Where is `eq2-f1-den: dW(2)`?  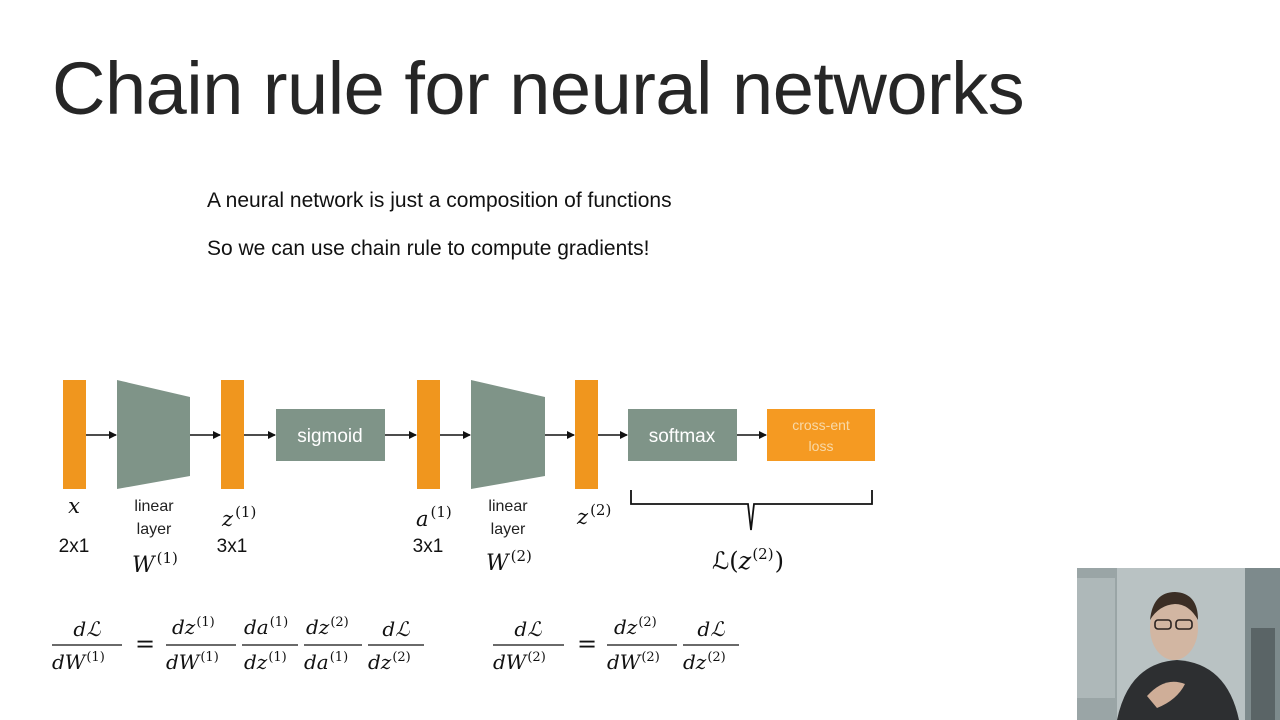 eq2-f1-den: dW(2) is located at coordinates (633, 662).